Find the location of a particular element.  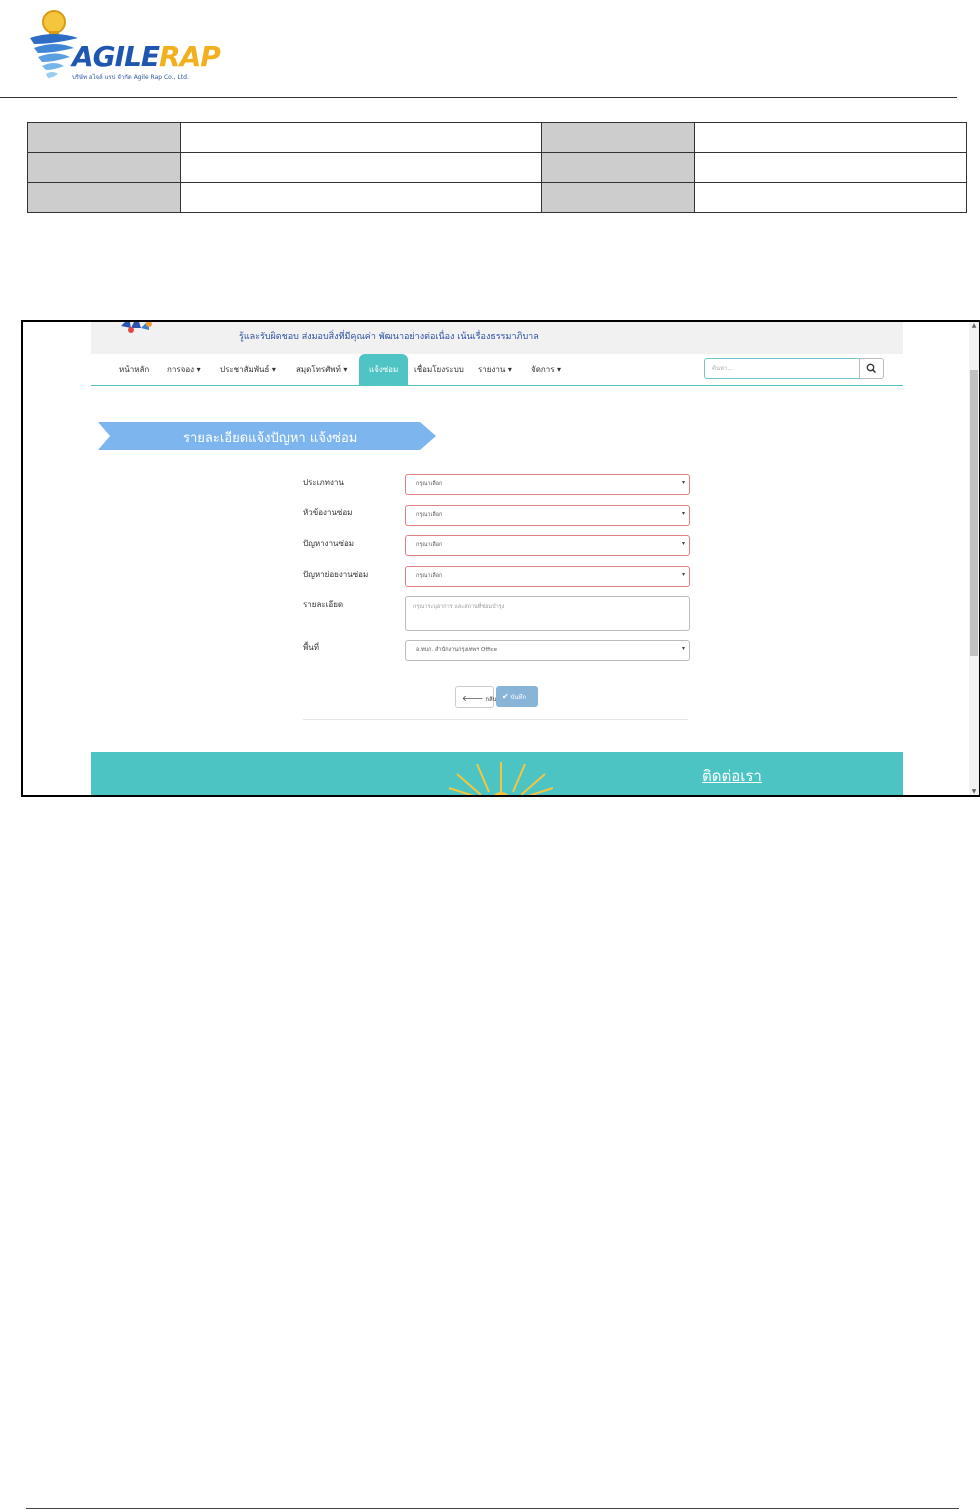

page-title-banner: รายละเอียดแจ้งปัญหา แจ้งซ่อม is located at coordinates (267, 436).